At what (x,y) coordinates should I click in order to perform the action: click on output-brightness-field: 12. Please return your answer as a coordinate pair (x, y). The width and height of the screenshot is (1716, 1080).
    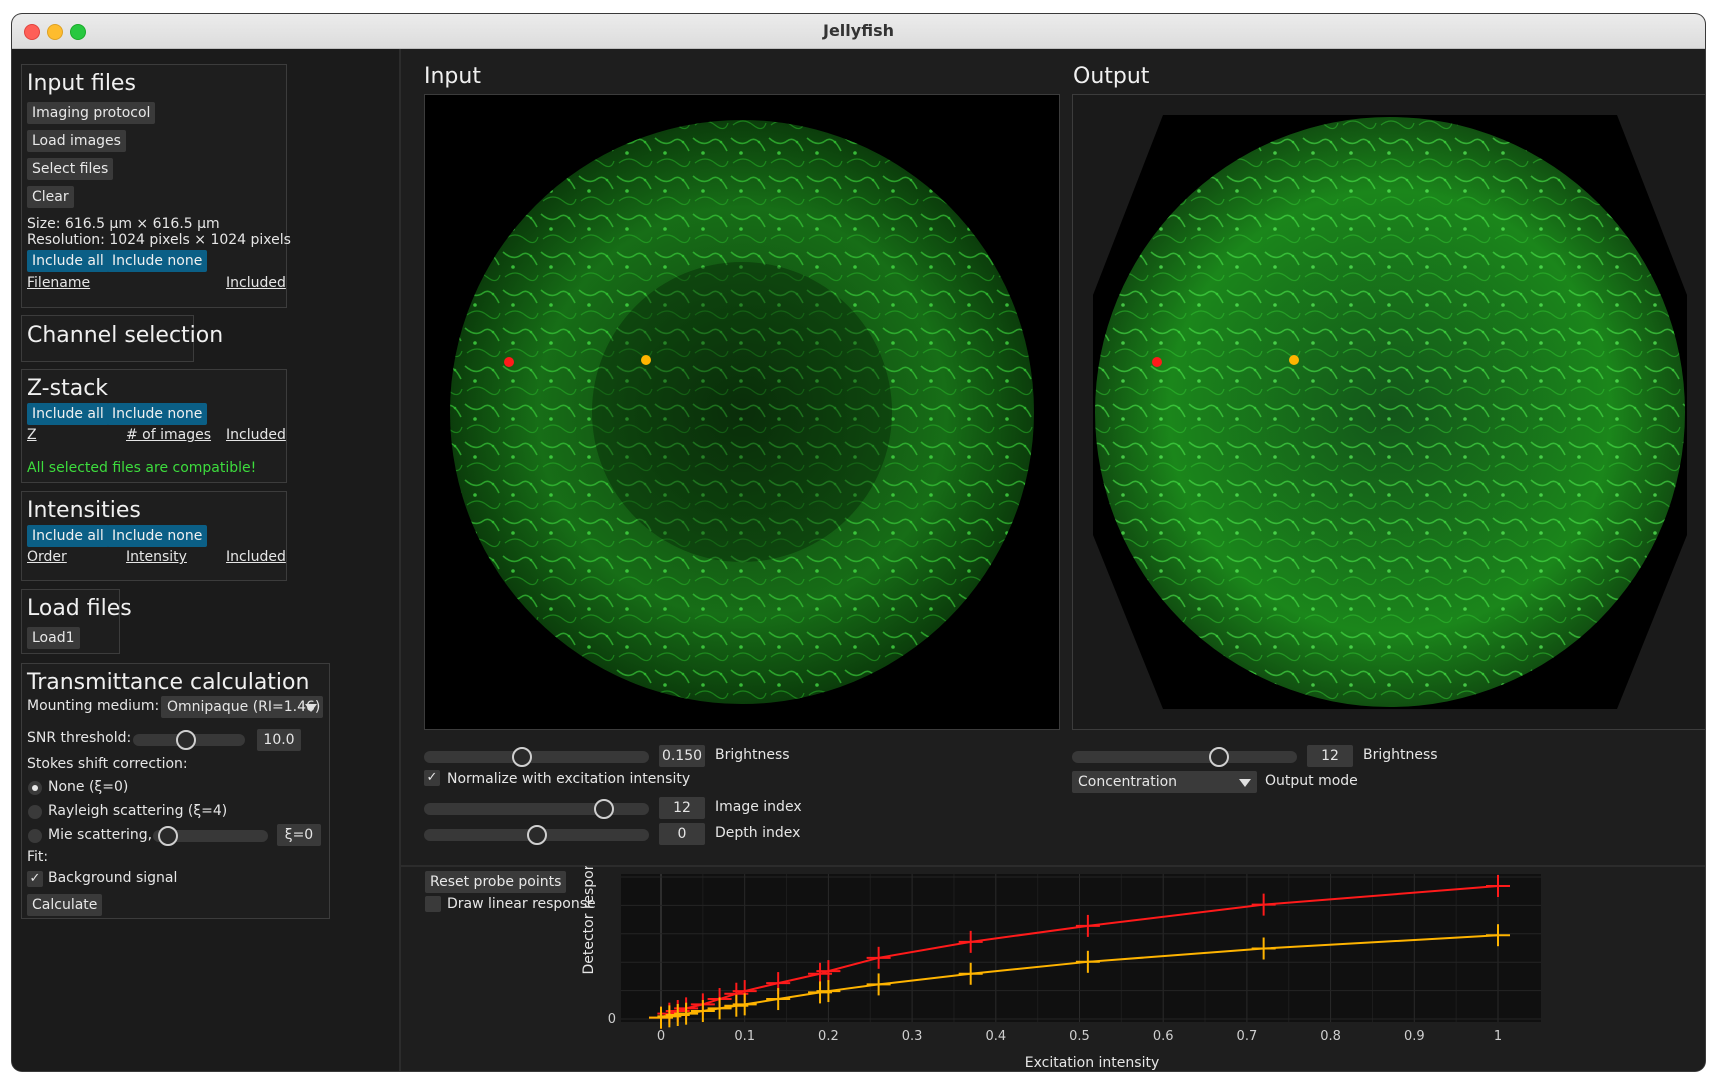
    Looking at the image, I should click on (1330, 756).